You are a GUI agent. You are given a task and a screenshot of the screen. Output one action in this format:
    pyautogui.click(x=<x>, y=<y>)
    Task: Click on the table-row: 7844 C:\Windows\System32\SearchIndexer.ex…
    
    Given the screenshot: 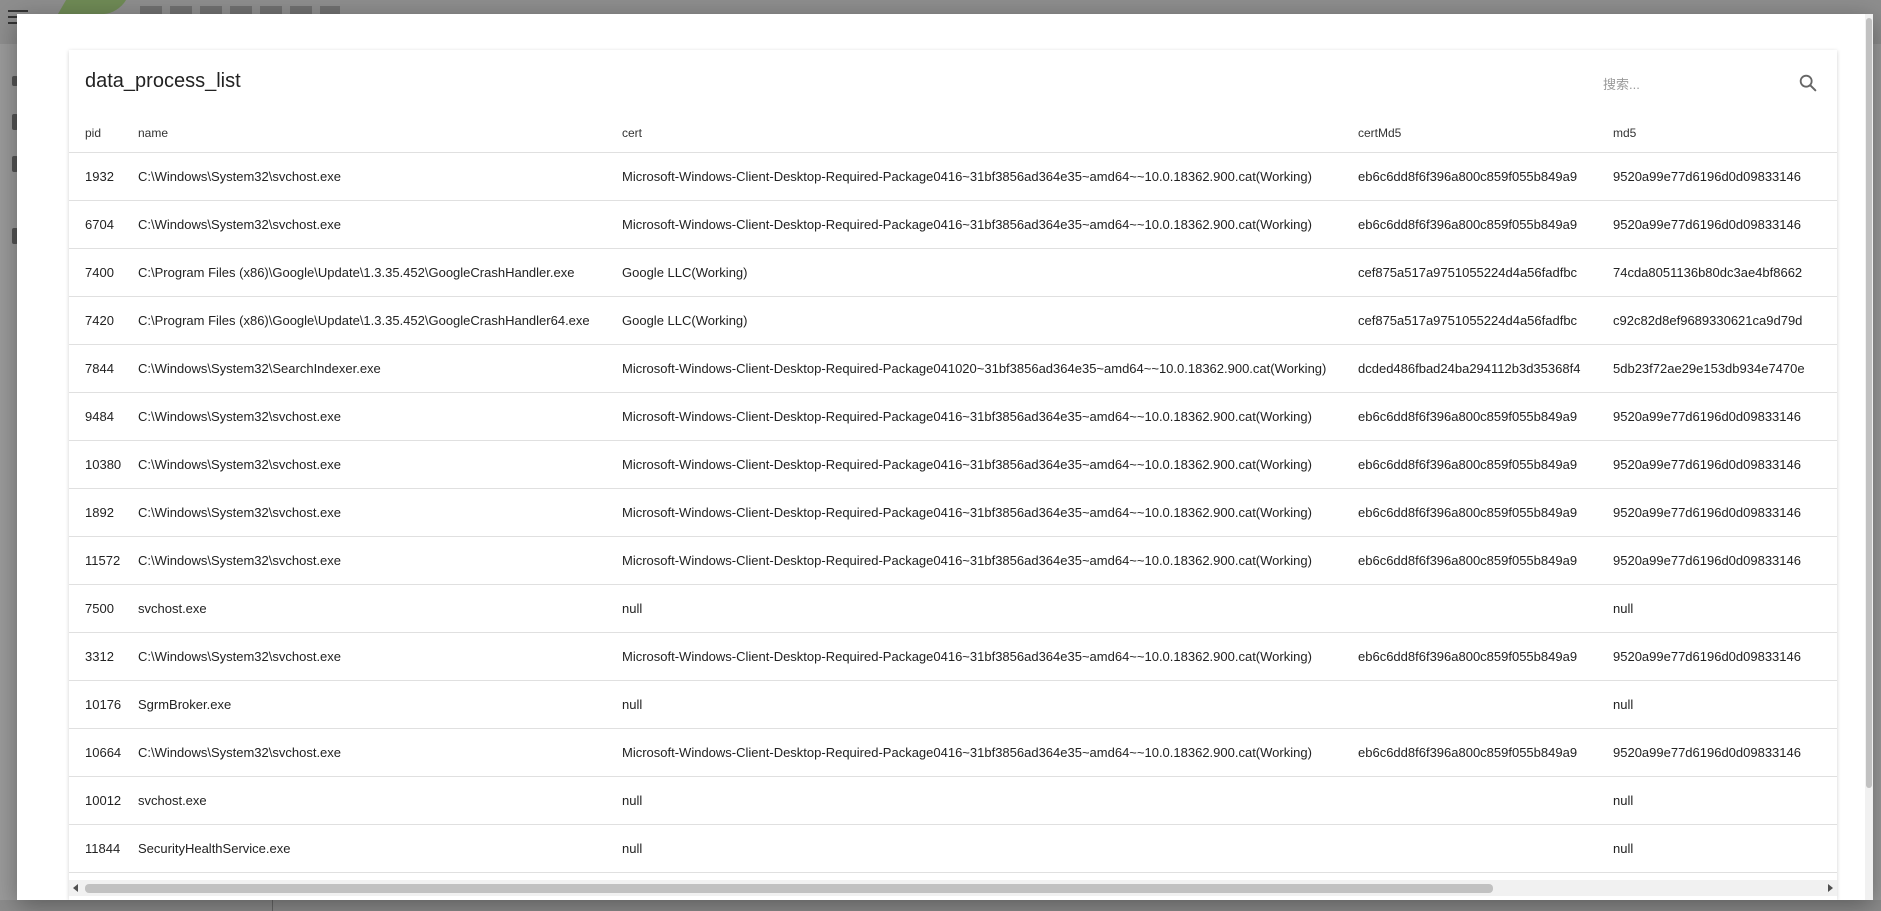 What is the action you would take?
    pyautogui.click(x=953, y=368)
    